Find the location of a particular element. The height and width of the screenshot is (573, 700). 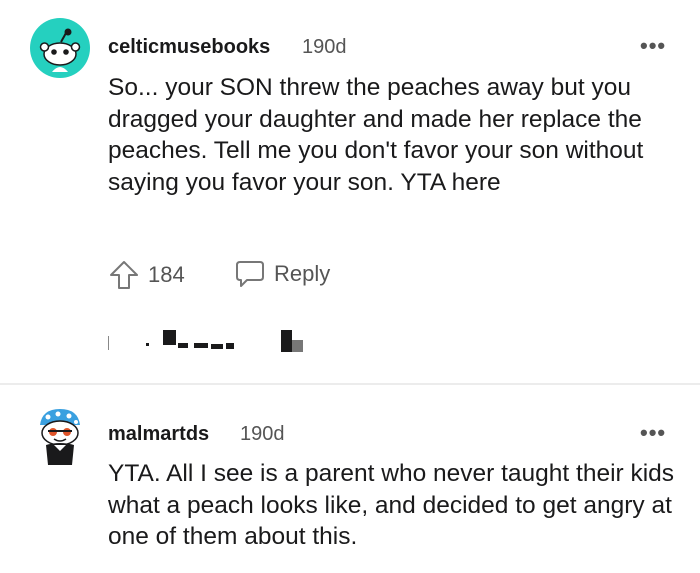

upvote-icon is located at coordinates (124, 275).